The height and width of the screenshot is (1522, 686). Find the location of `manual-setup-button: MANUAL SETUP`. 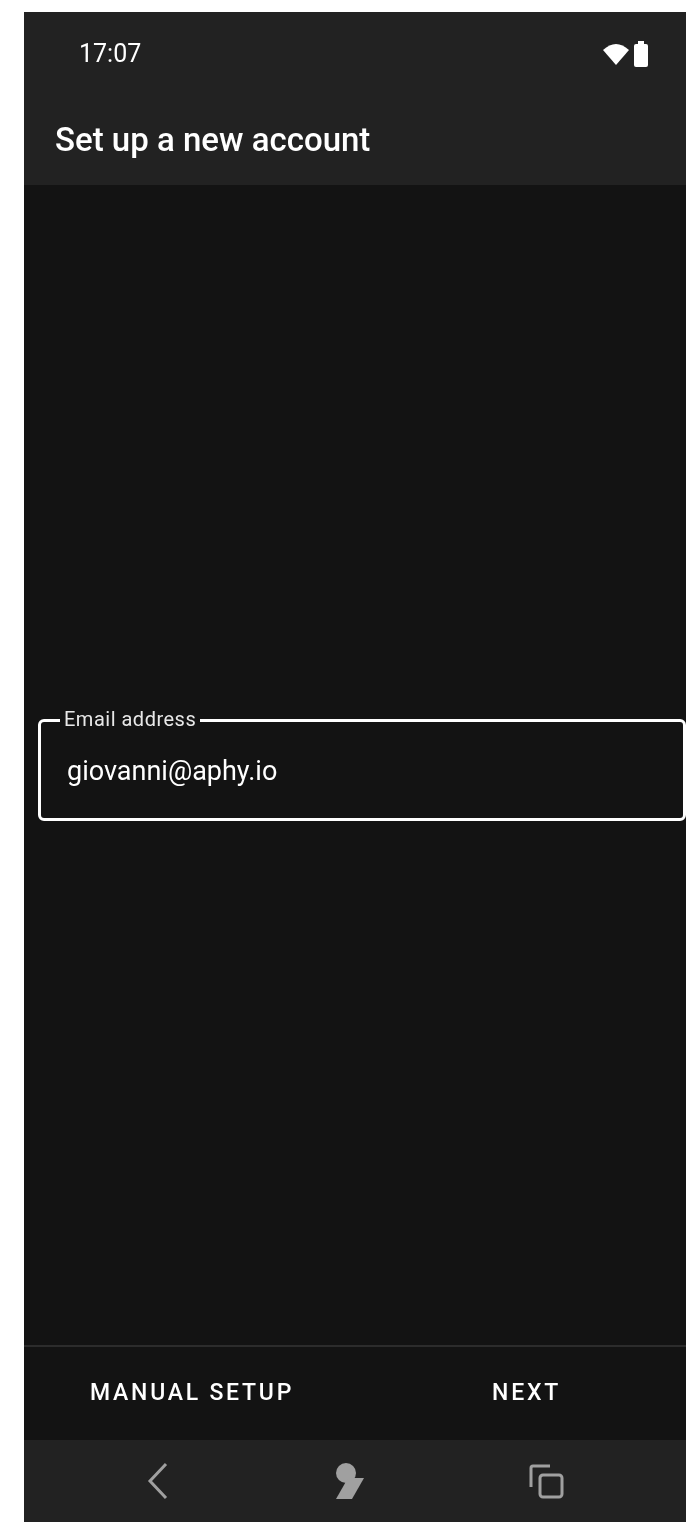

manual-setup-button: MANUAL SETUP is located at coordinates (192, 1393).